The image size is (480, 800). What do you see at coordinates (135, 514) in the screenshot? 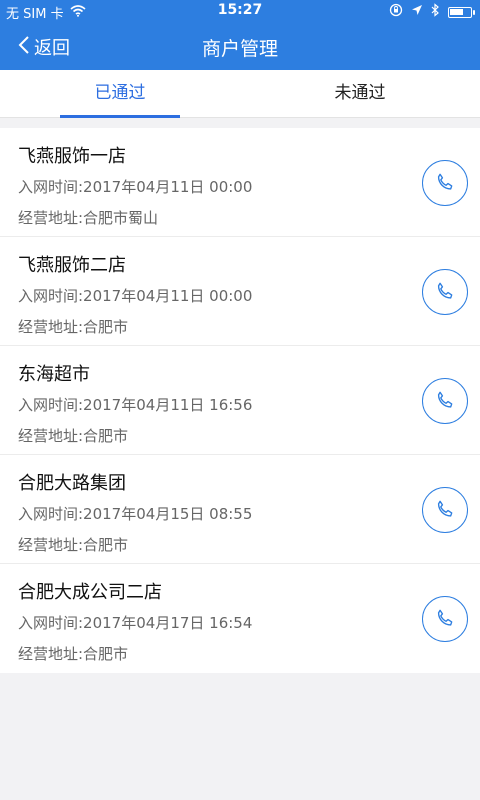
I see `merchant-join-time: 入网时间:2017年04月15日 08:55` at bounding box center [135, 514].